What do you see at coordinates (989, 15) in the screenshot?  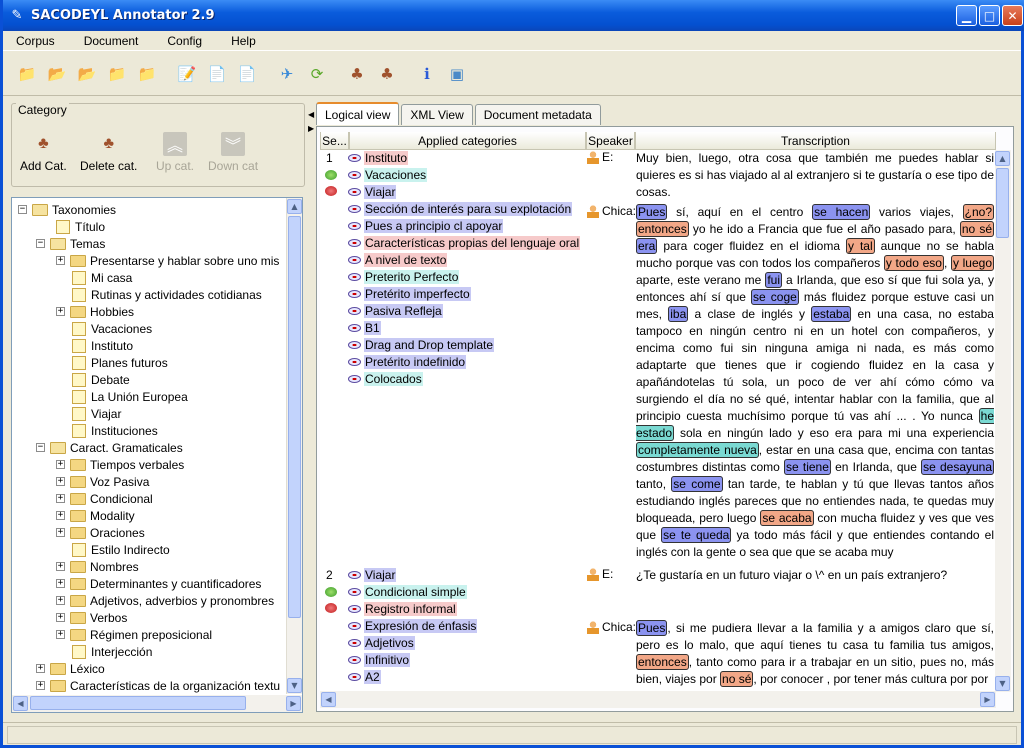 I see `maximize-button: □` at bounding box center [989, 15].